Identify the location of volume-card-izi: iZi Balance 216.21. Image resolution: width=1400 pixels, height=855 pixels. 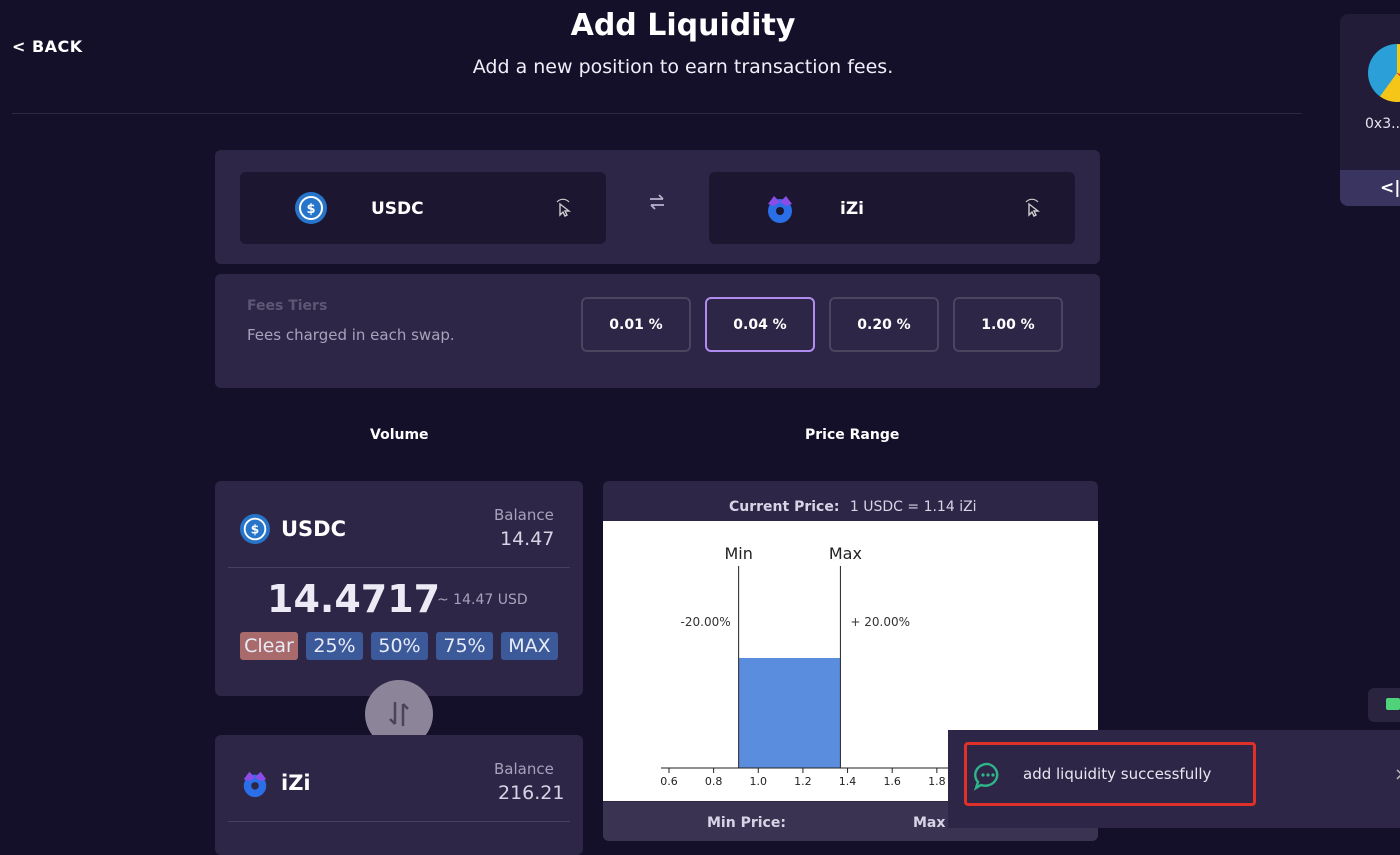
(399, 795).